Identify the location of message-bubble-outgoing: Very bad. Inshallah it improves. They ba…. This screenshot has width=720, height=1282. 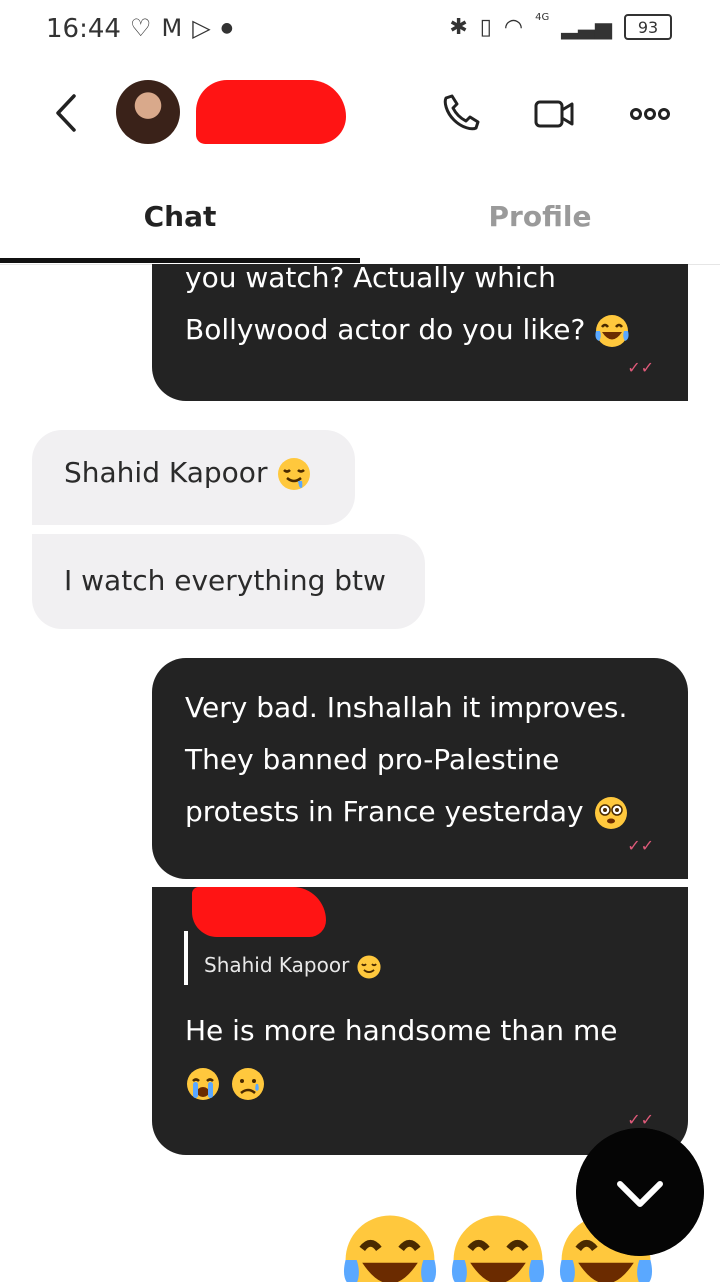
(420, 768).